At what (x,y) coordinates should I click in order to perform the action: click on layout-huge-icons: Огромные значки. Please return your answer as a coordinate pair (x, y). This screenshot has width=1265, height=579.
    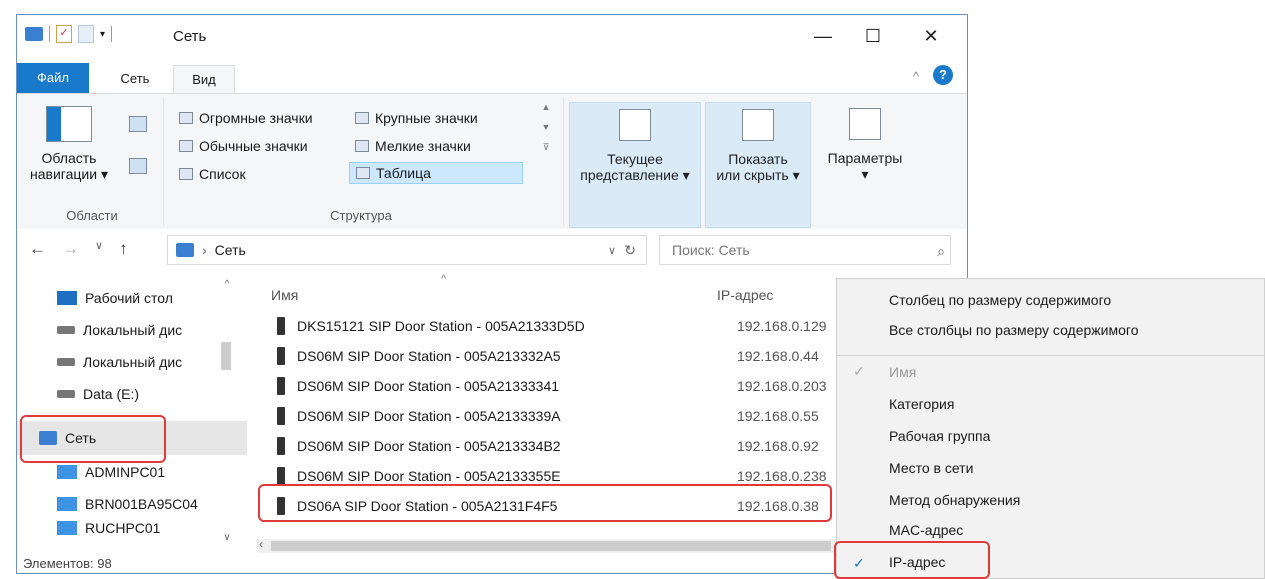
    Looking at the image, I should click on (246, 118).